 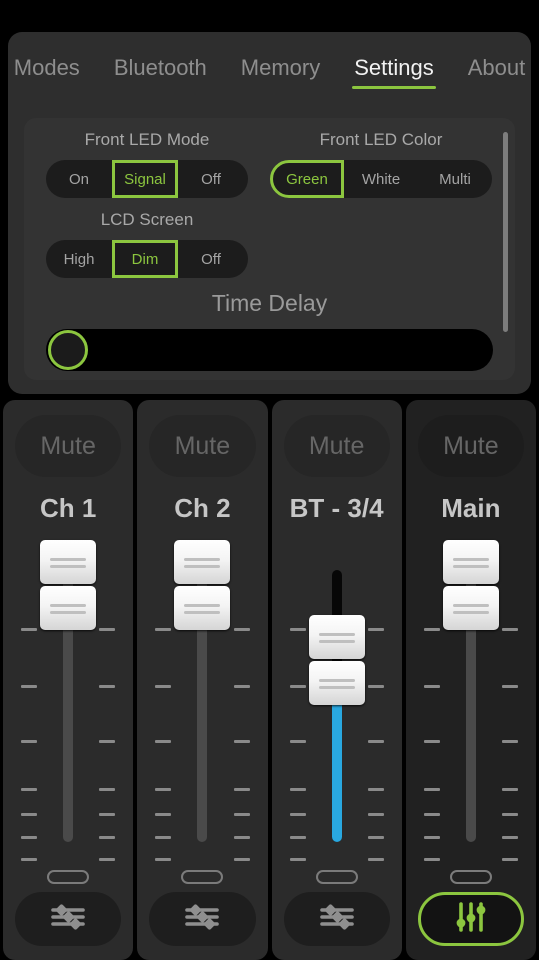 I want to click on front-led-color-segmented-control: Green White Multi, so click(x=381, y=179).